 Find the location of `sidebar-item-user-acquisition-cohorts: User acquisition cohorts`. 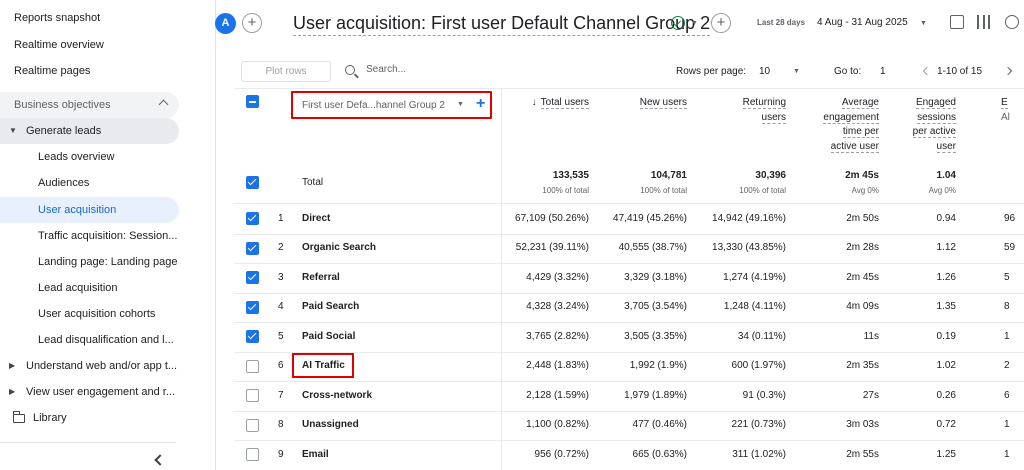

sidebar-item-user-acquisition-cohorts: User acquisition cohorts is located at coordinates (89, 314).